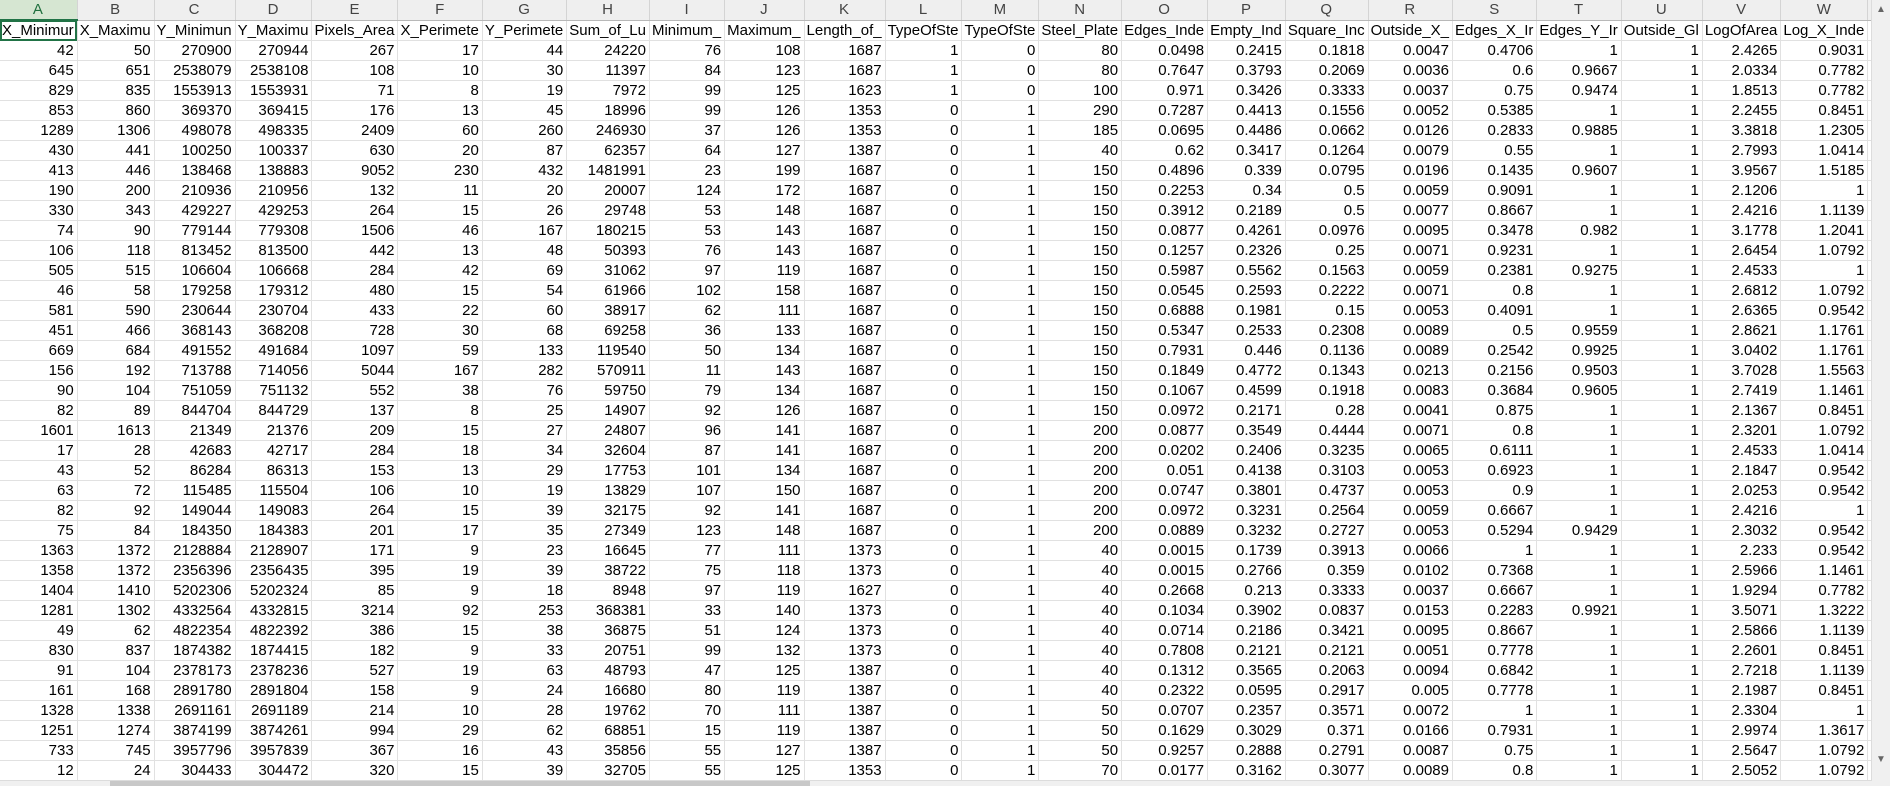 This screenshot has height=786, width=1890. What do you see at coordinates (1327, 590) in the screenshot?
I see `table-cell: 0.3333` at bounding box center [1327, 590].